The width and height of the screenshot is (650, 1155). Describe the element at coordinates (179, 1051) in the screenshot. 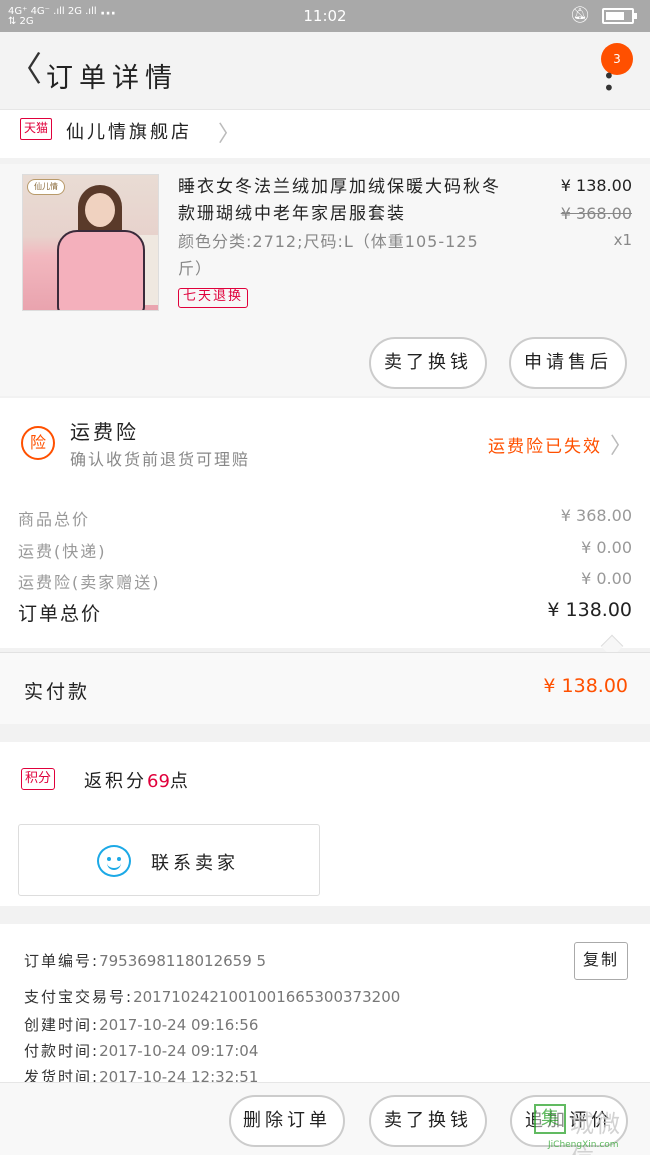

I see `info-value: 2017-10-24 09:17:04` at that location.